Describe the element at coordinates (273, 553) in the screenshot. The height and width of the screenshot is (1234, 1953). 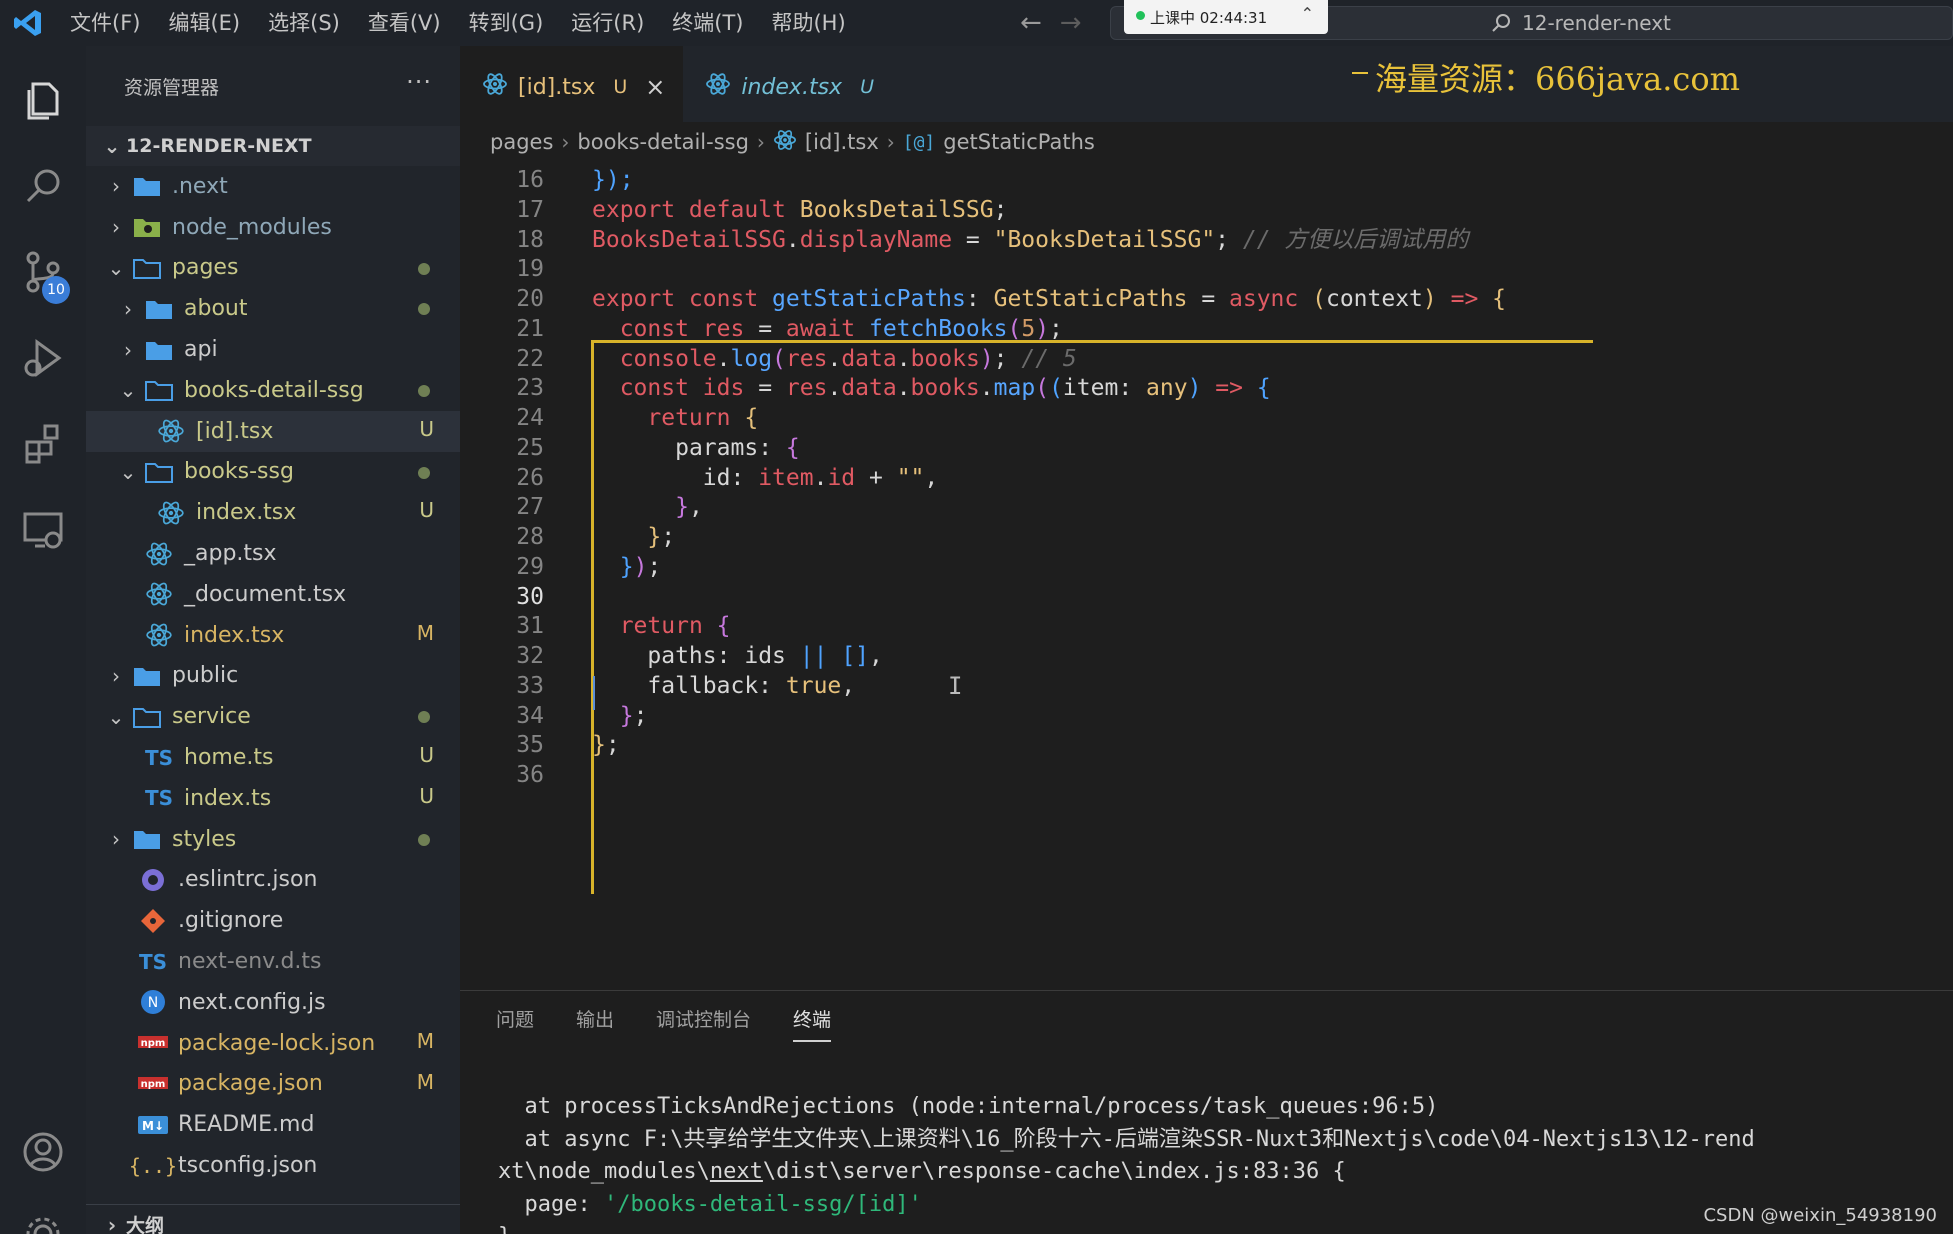
I see `tree-item: _app.tsx` at that location.